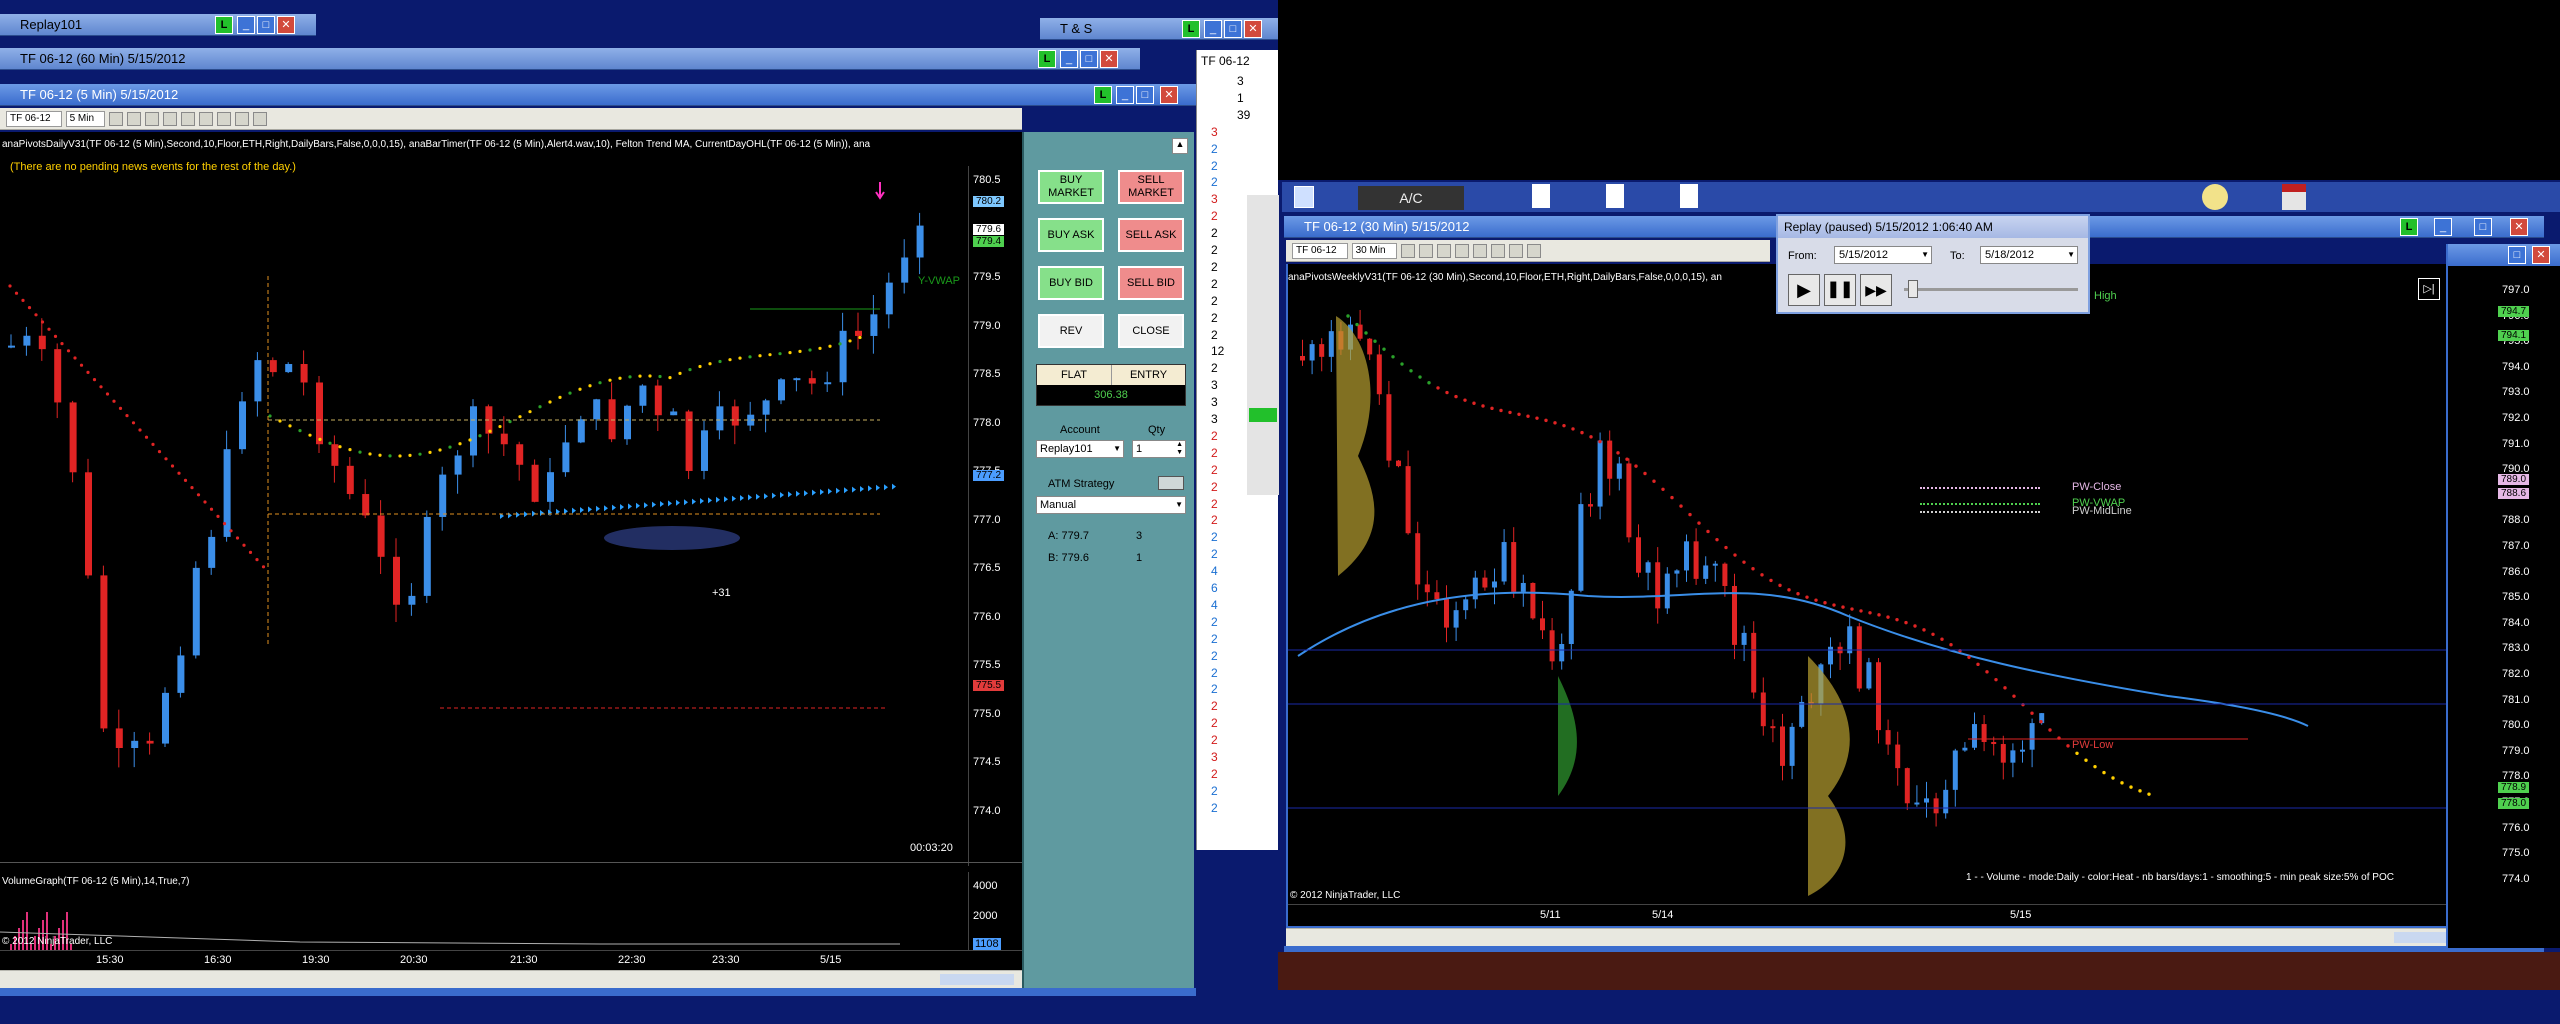  What do you see at coordinates (1071, 331) in the screenshot?
I see `reverse-button: REV` at bounding box center [1071, 331].